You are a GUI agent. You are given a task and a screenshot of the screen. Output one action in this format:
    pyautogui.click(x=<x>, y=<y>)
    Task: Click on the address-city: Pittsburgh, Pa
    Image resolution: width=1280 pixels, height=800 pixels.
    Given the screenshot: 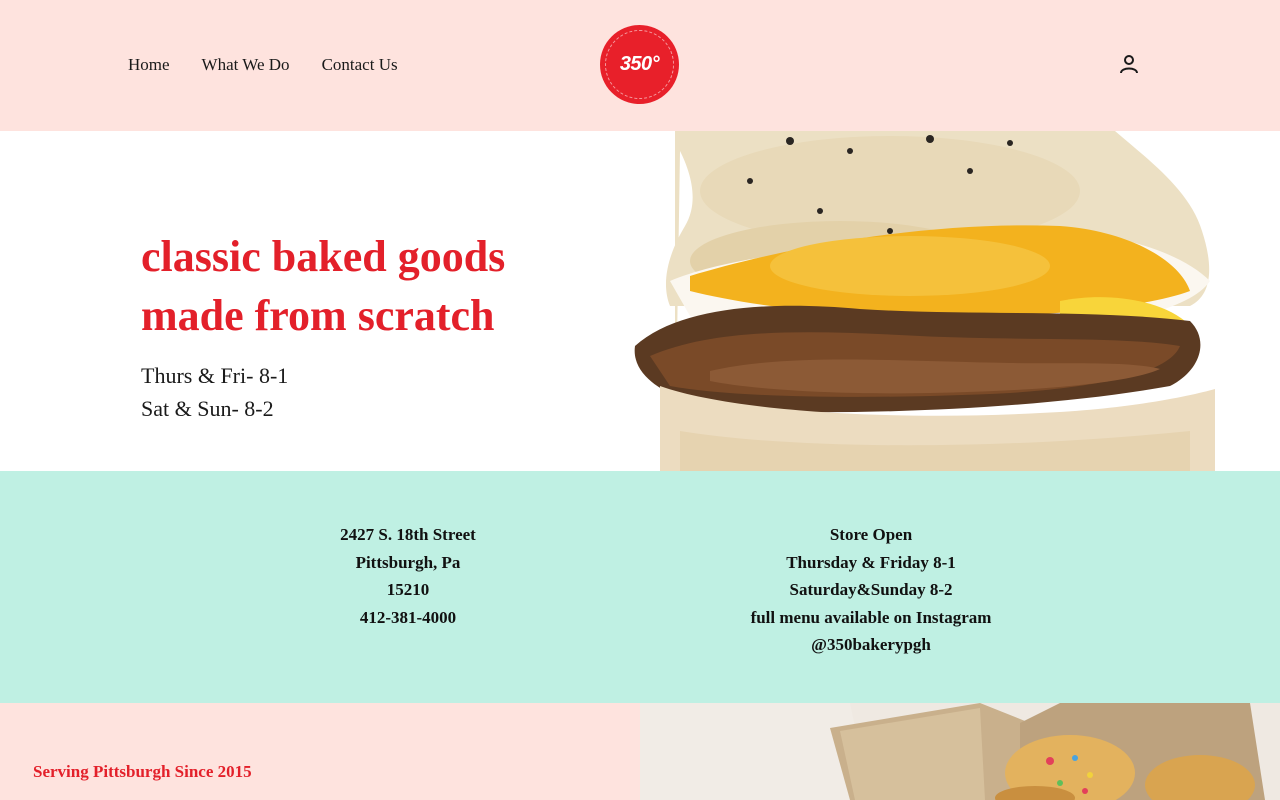 What is the action you would take?
    pyautogui.click(x=408, y=562)
    